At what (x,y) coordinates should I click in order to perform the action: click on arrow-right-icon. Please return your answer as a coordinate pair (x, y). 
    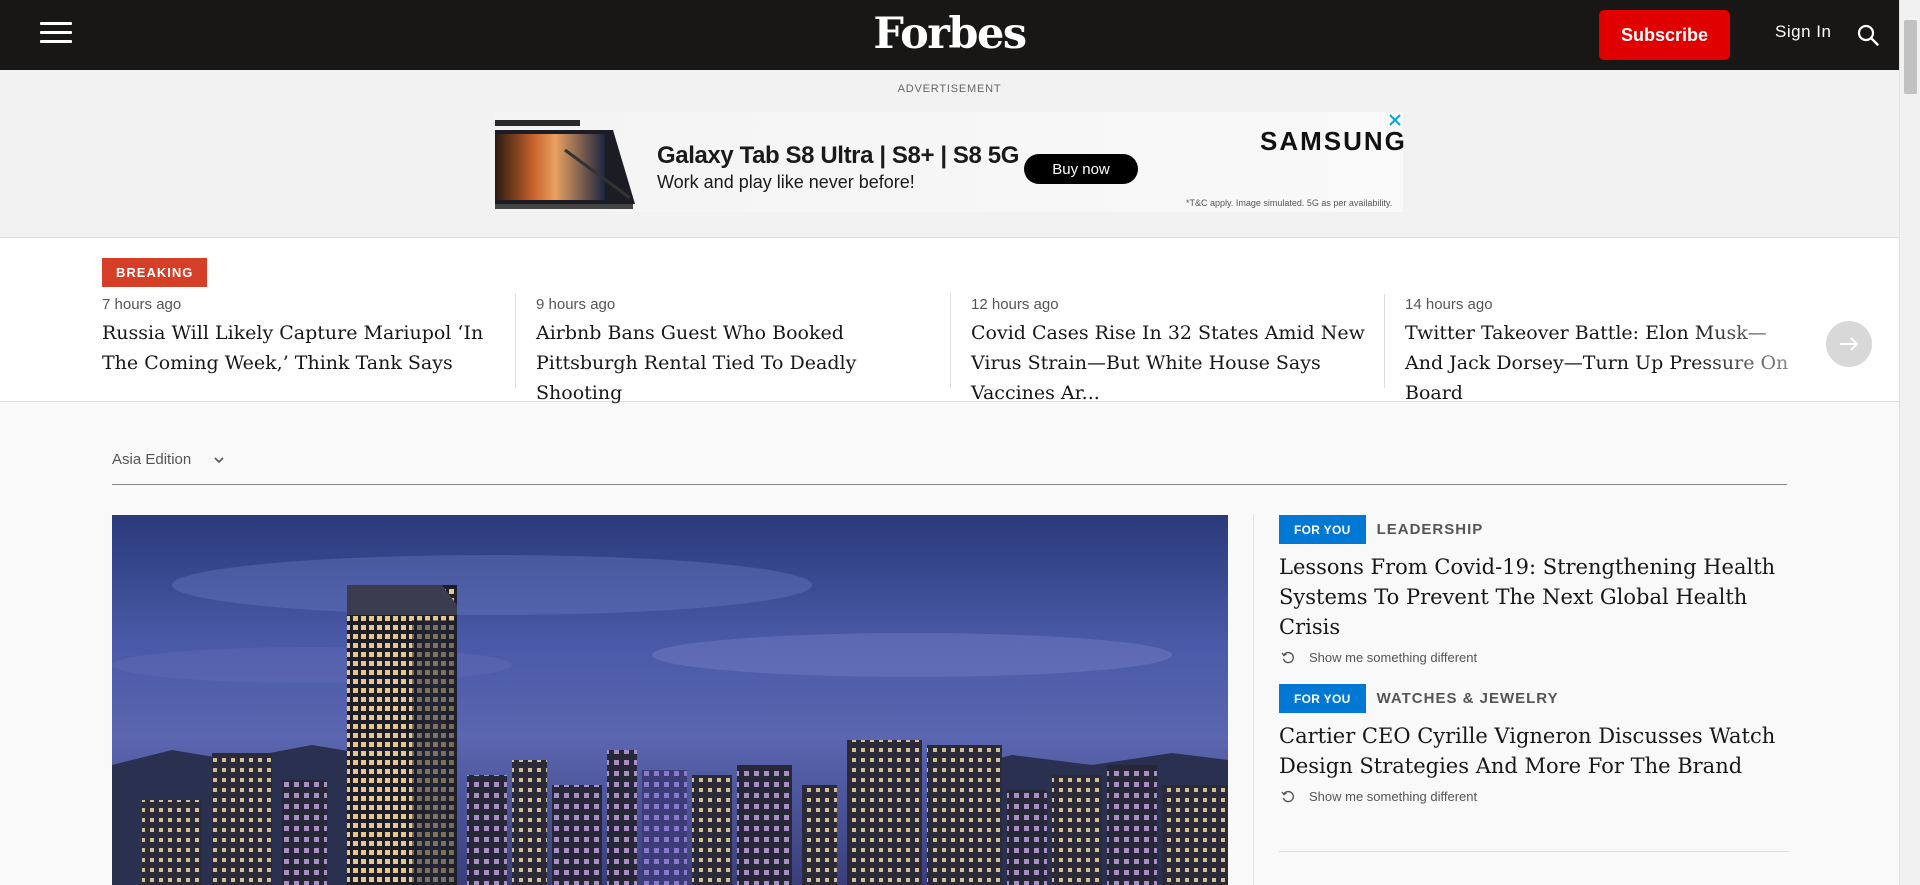
    Looking at the image, I should click on (1849, 344).